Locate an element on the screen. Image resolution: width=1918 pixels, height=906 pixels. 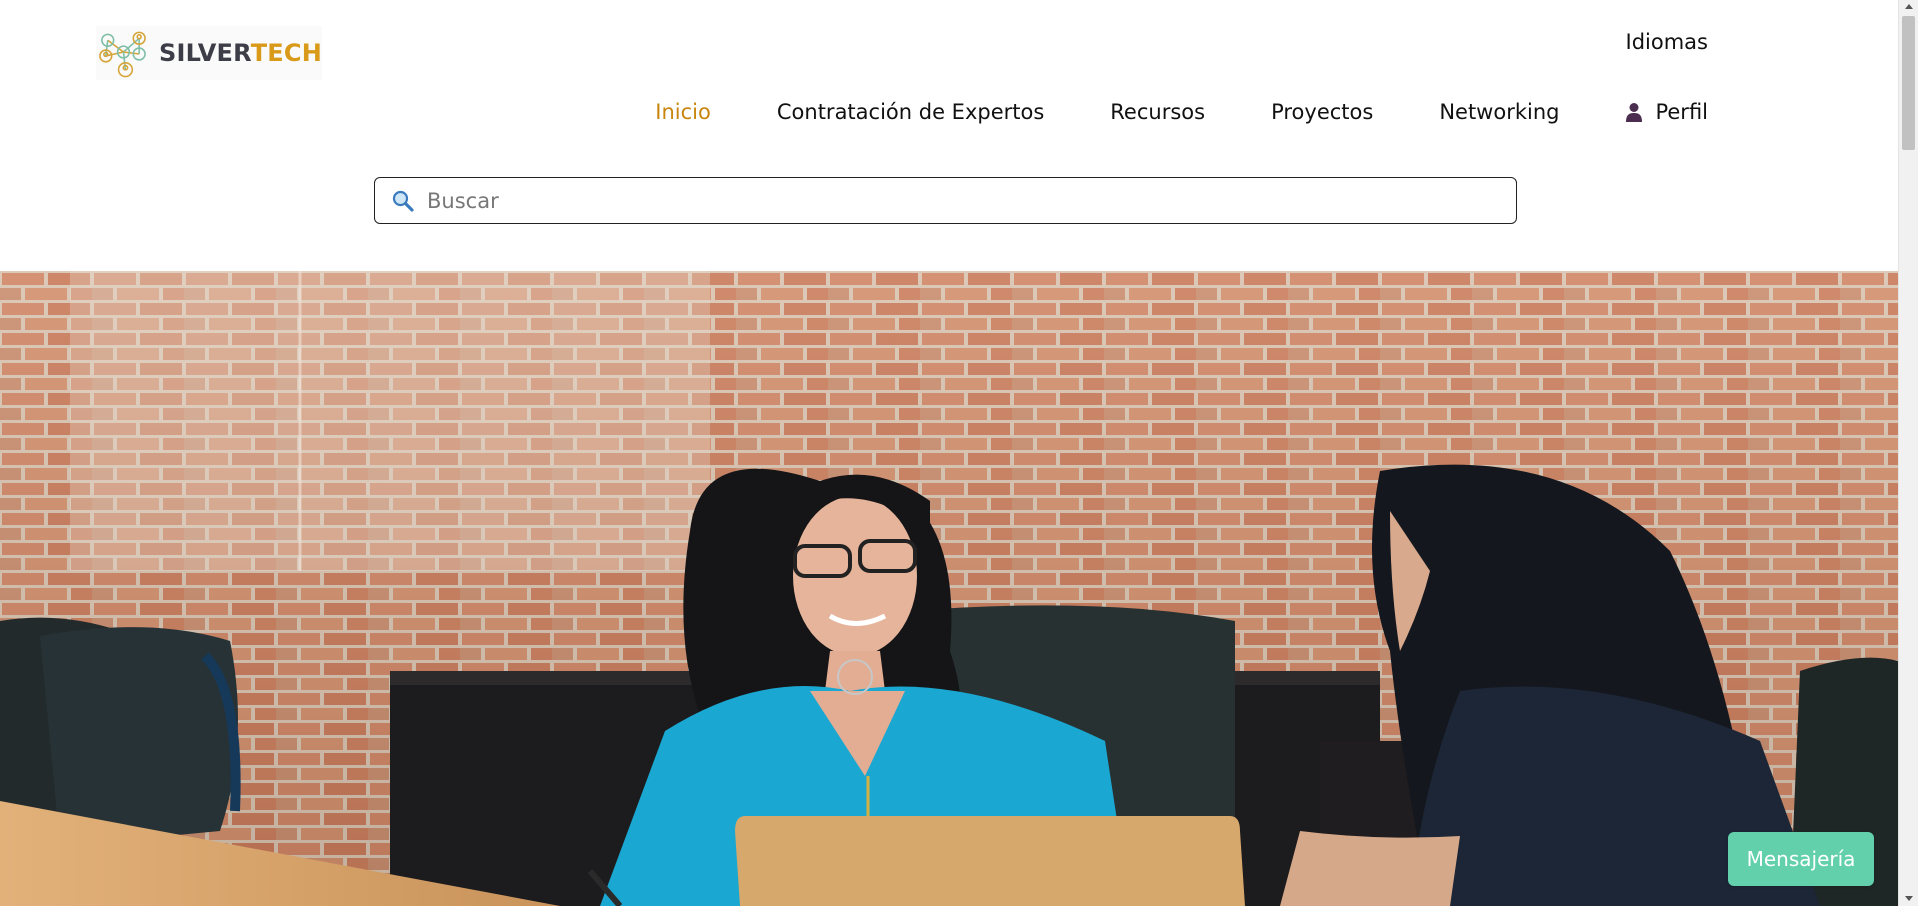
search-input is located at coordinates (967, 200).